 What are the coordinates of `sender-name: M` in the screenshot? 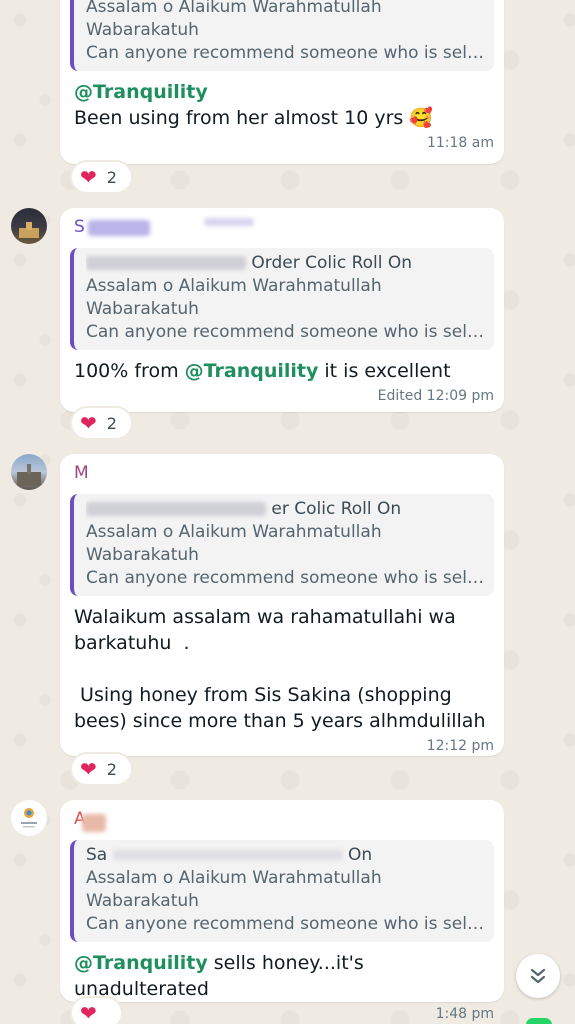 It's located at (284, 474).